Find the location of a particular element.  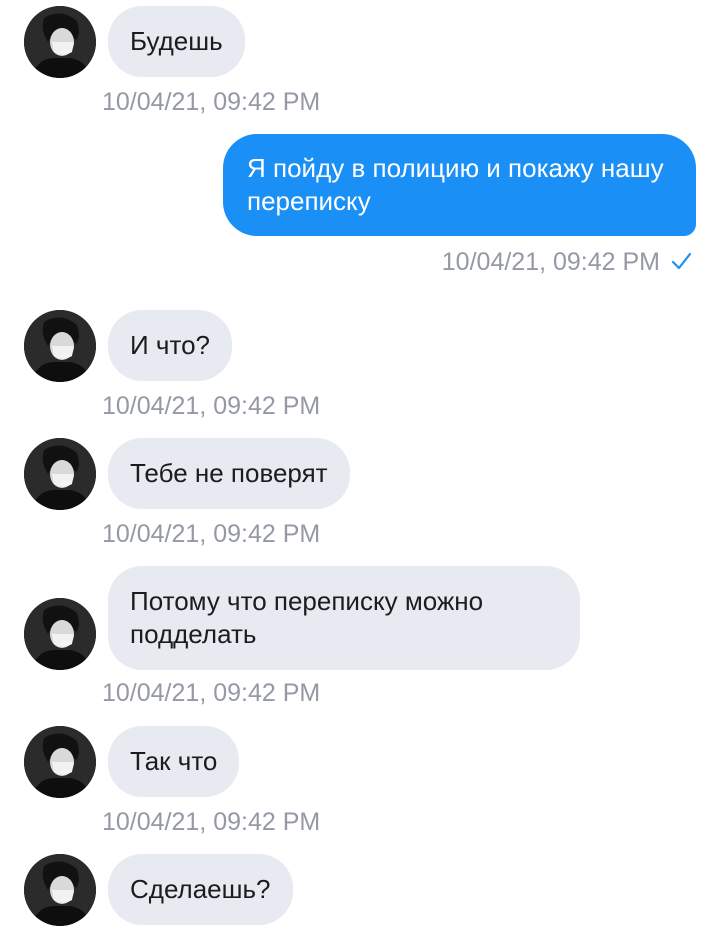

message-bubble: И что? is located at coordinates (170, 345).